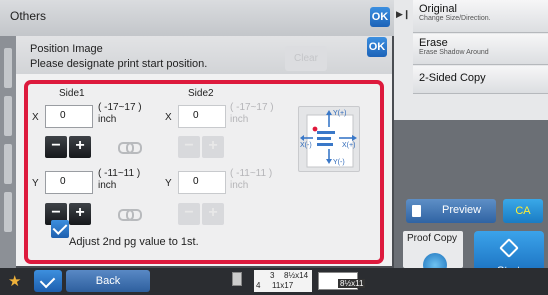 The height and width of the screenshot is (295, 548). What do you see at coordinates (283, 285) in the screenshot?
I see `paper-size: 11x17` at bounding box center [283, 285].